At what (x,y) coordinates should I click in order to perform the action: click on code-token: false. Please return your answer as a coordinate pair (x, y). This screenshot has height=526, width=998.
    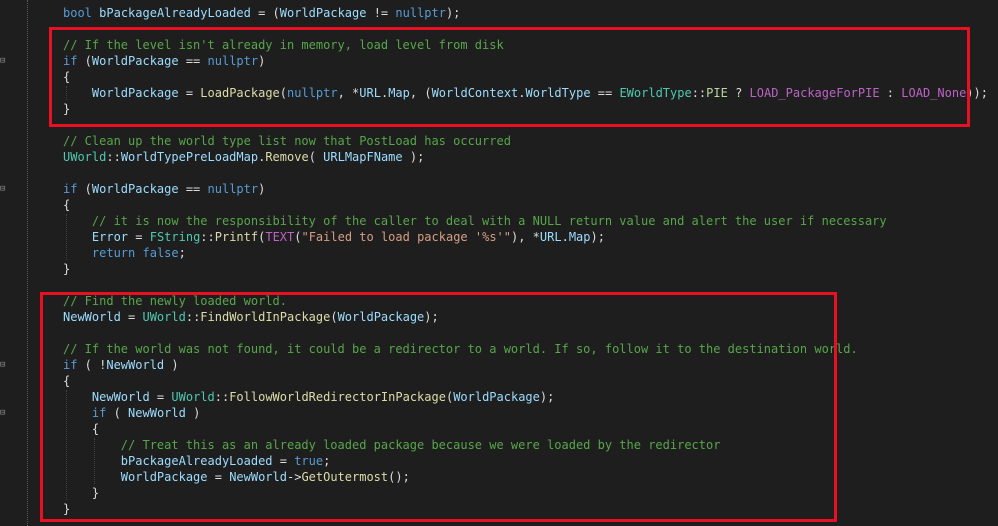
    Looking at the image, I should click on (160, 253).